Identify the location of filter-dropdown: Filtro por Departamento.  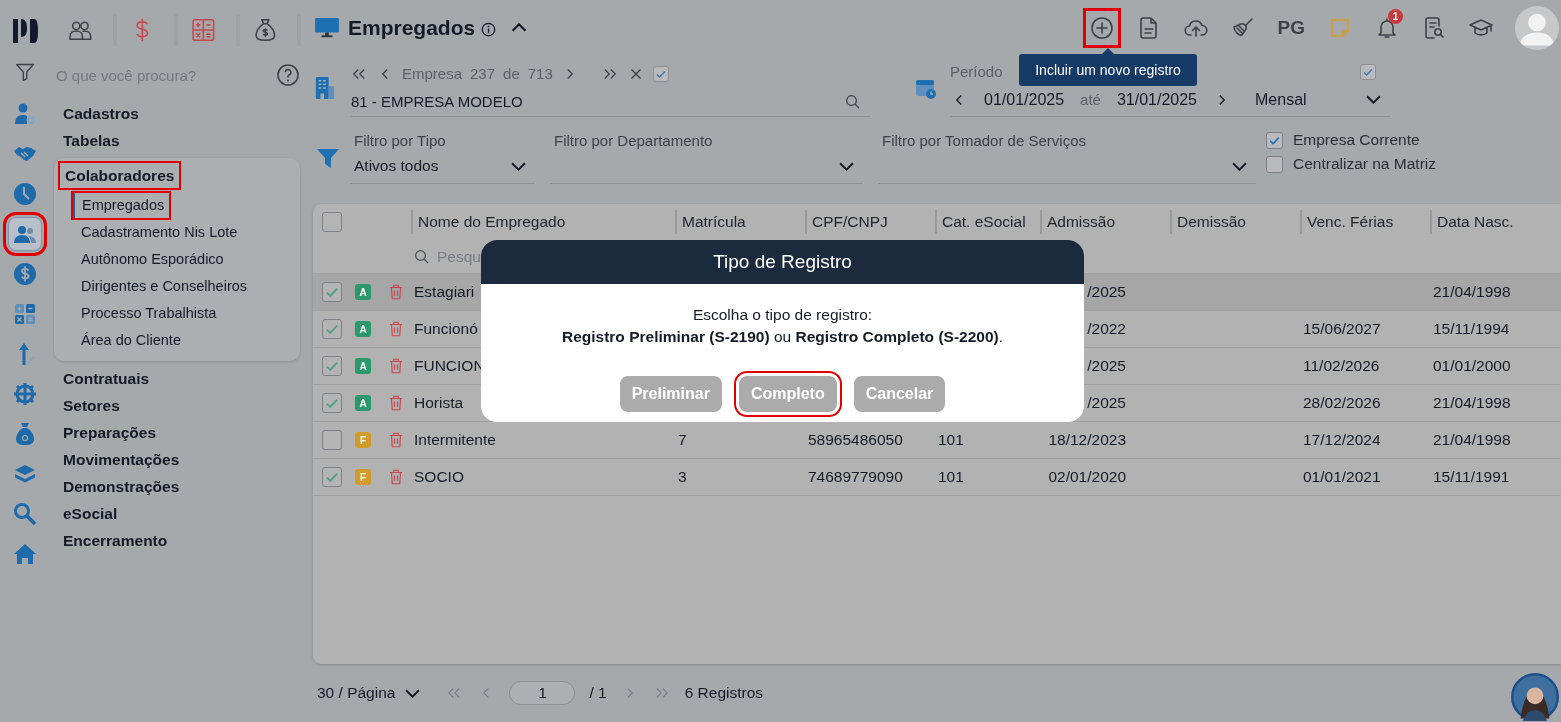
(706, 156).